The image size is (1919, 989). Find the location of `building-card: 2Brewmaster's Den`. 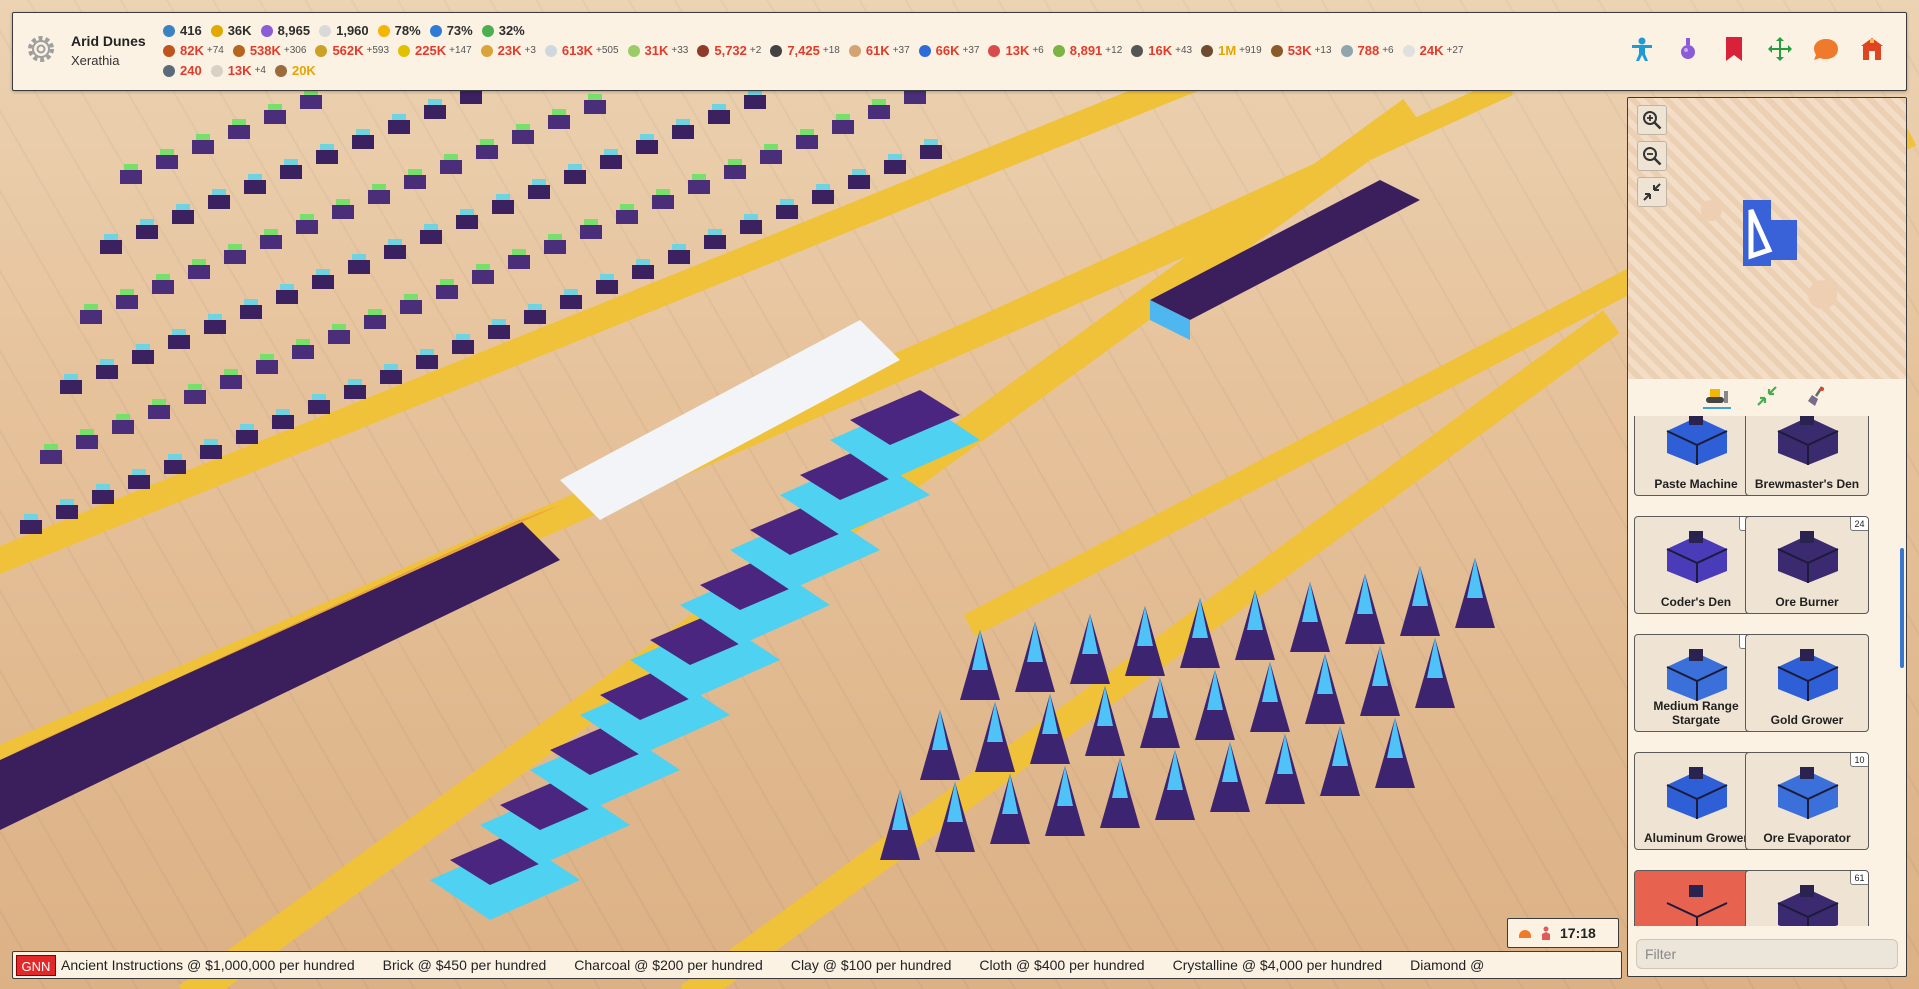

building-card: 2Brewmaster's Den is located at coordinates (1807, 456).